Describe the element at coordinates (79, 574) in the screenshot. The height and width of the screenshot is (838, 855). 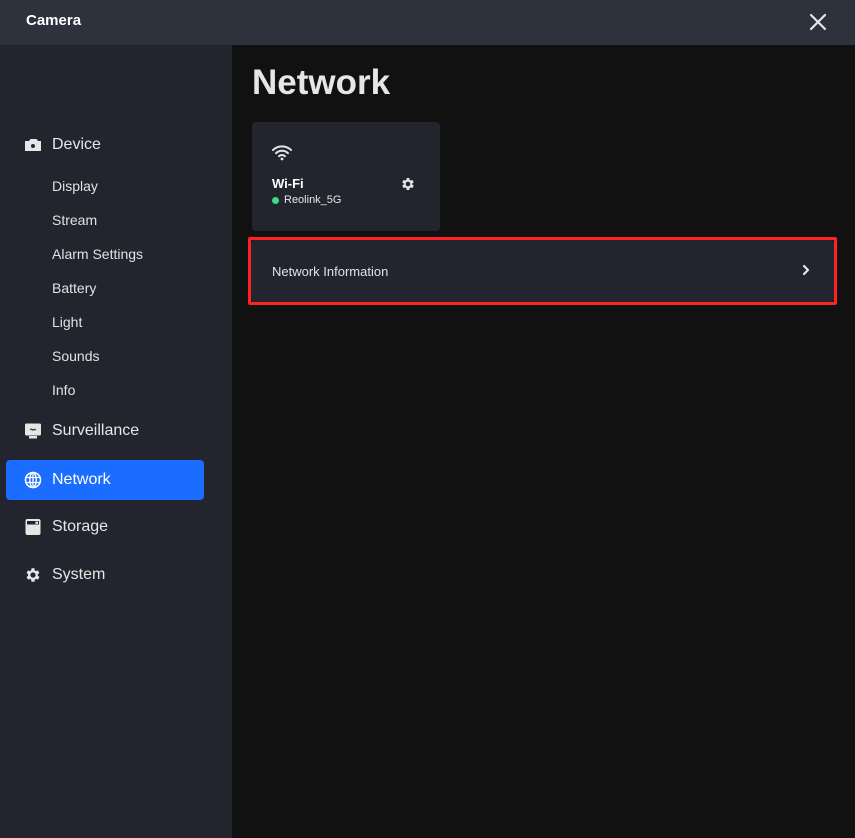
I see `sidebar-item-label: System` at that location.